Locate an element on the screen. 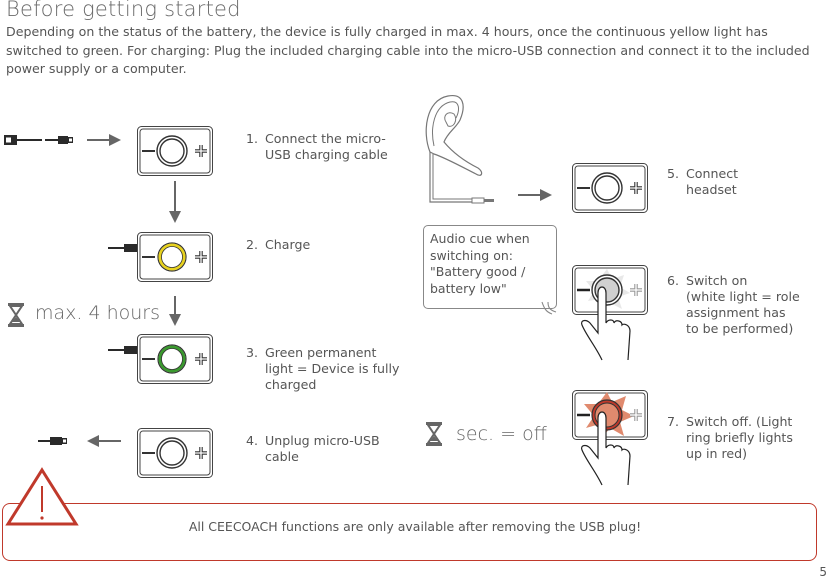 The height and width of the screenshot is (580, 830). step-number: 6. is located at coordinates (673, 280).